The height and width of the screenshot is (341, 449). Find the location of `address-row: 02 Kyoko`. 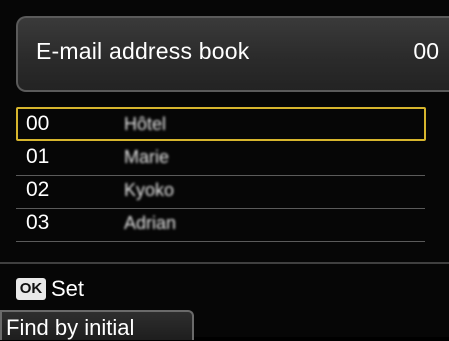

address-row: 02 Kyoko is located at coordinates (220, 192).